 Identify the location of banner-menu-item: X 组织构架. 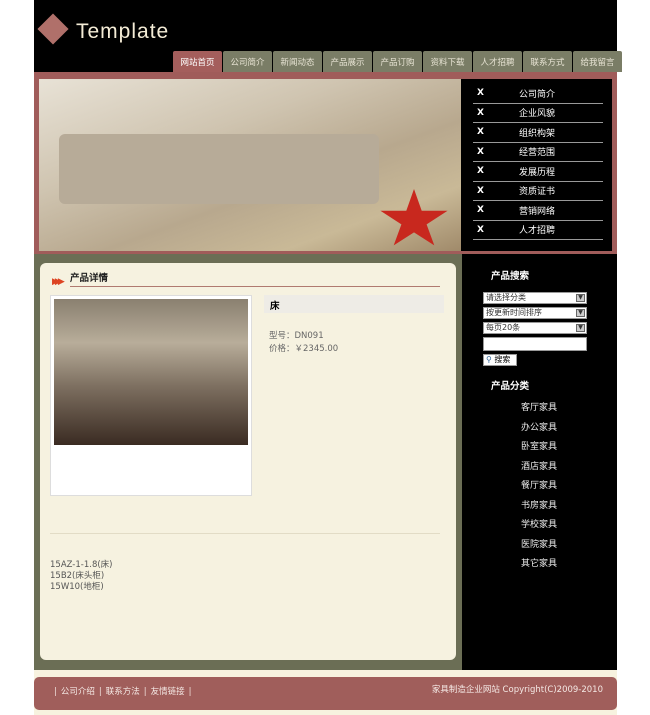
(538, 133).